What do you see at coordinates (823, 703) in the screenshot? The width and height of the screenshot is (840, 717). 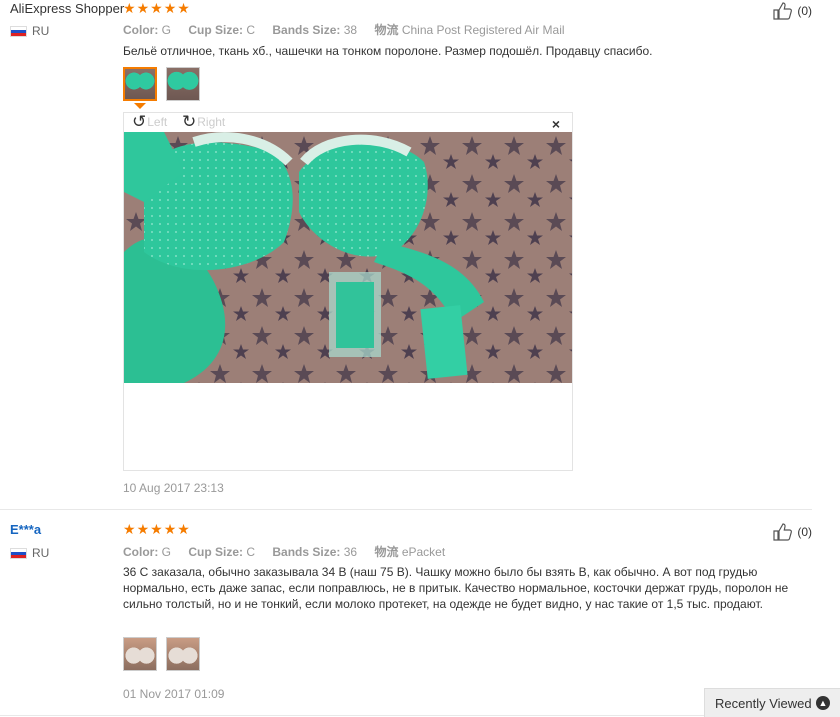 I see `chevron-up-icon: ▲` at bounding box center [823, 703].